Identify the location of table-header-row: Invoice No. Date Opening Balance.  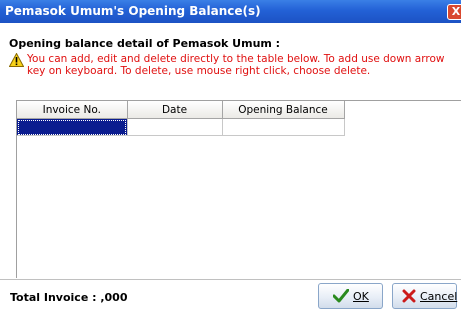
(181, 110).